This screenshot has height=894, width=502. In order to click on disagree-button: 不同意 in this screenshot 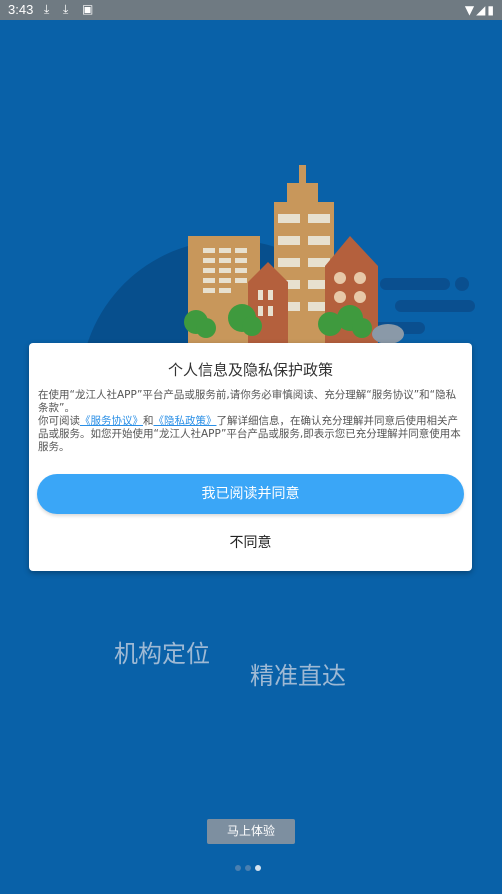, I will do `click(250, 543)`.